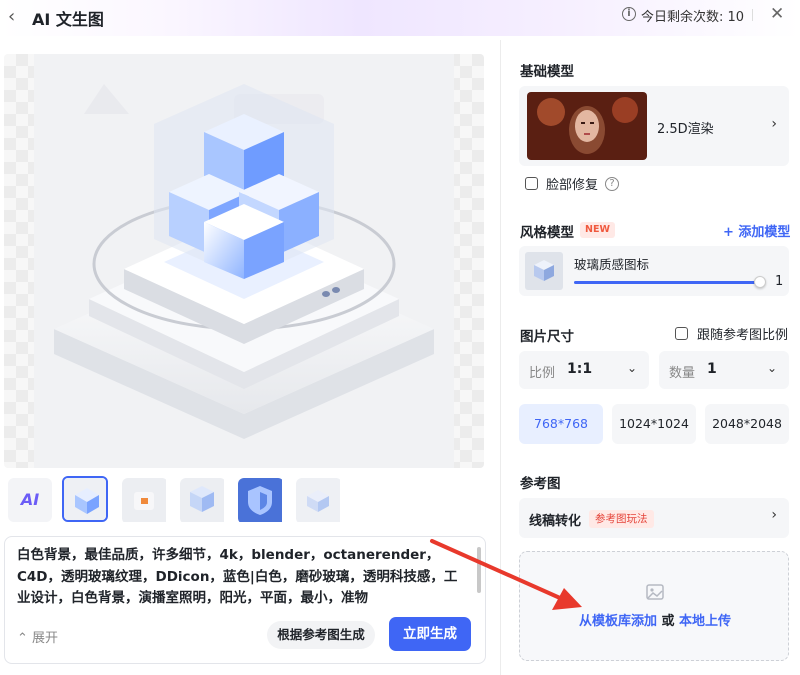  I want to click on annotation-arrow, so click(506, 574).